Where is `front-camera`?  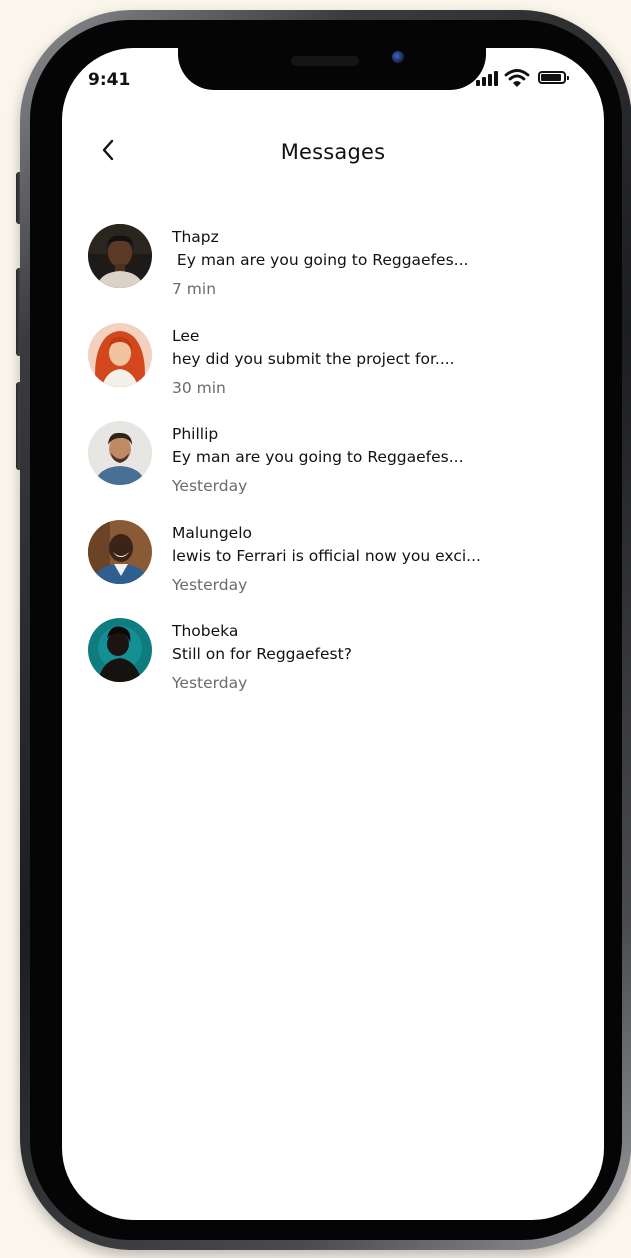 front-camera is located at coordinates (398, 57).